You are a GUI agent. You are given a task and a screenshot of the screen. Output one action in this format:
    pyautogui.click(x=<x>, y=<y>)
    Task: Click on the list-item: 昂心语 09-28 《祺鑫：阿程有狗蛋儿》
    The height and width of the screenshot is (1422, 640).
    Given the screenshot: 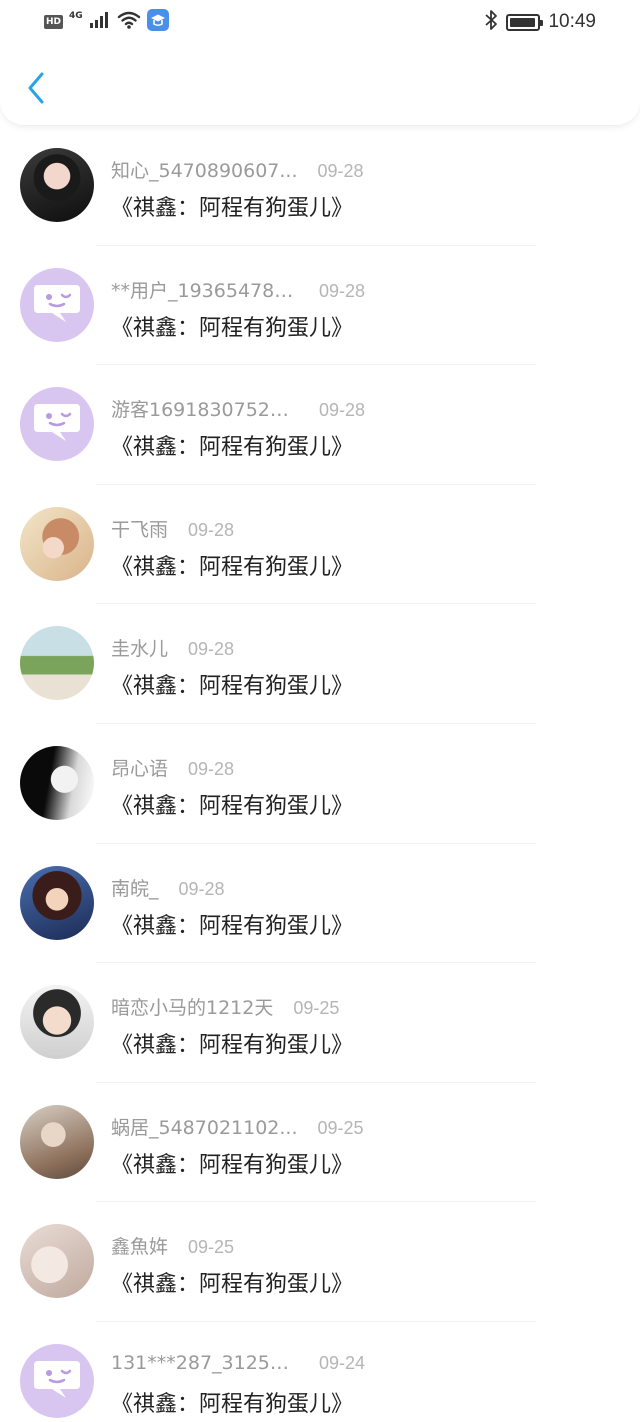 What is the action you would take?
    pyautogui.click(x=320, y=784)
    